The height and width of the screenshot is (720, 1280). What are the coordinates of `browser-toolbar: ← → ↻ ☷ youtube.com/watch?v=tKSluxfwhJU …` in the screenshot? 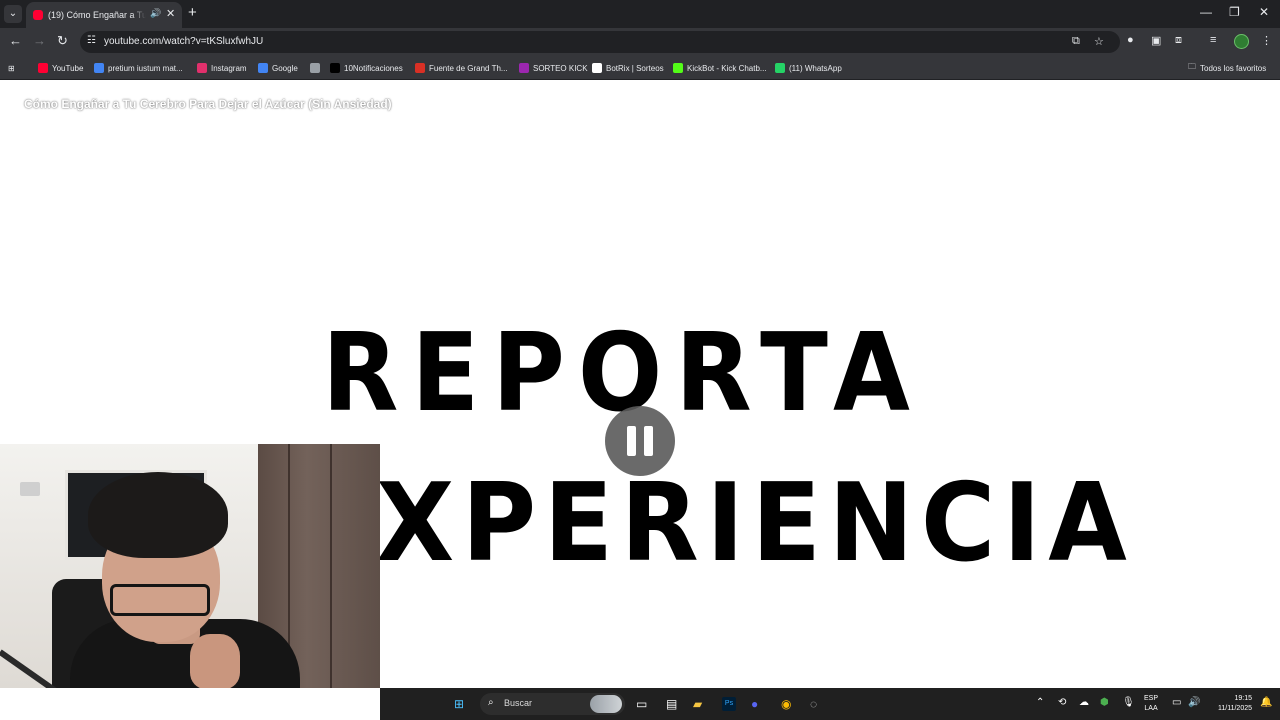 It's located at (640, 42).